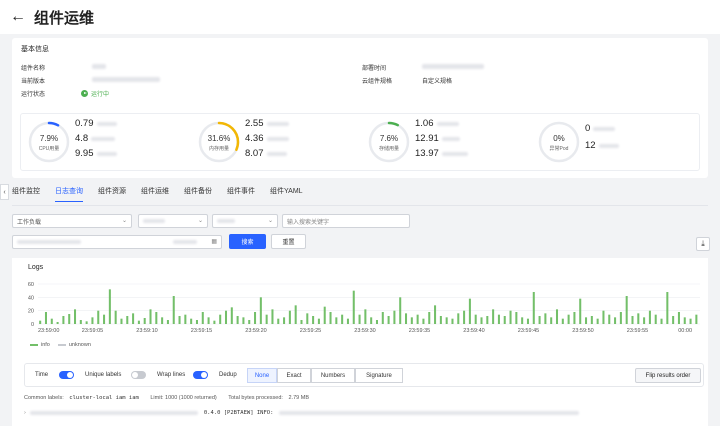  I want to click on search-button: 搜索, so click(247, 241).